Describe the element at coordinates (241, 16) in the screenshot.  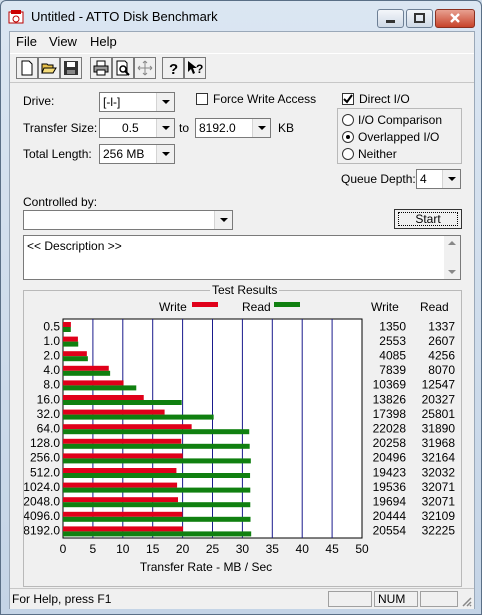
I see `title-bar: Untitled - ATTO Disk Benchmark` at that location.